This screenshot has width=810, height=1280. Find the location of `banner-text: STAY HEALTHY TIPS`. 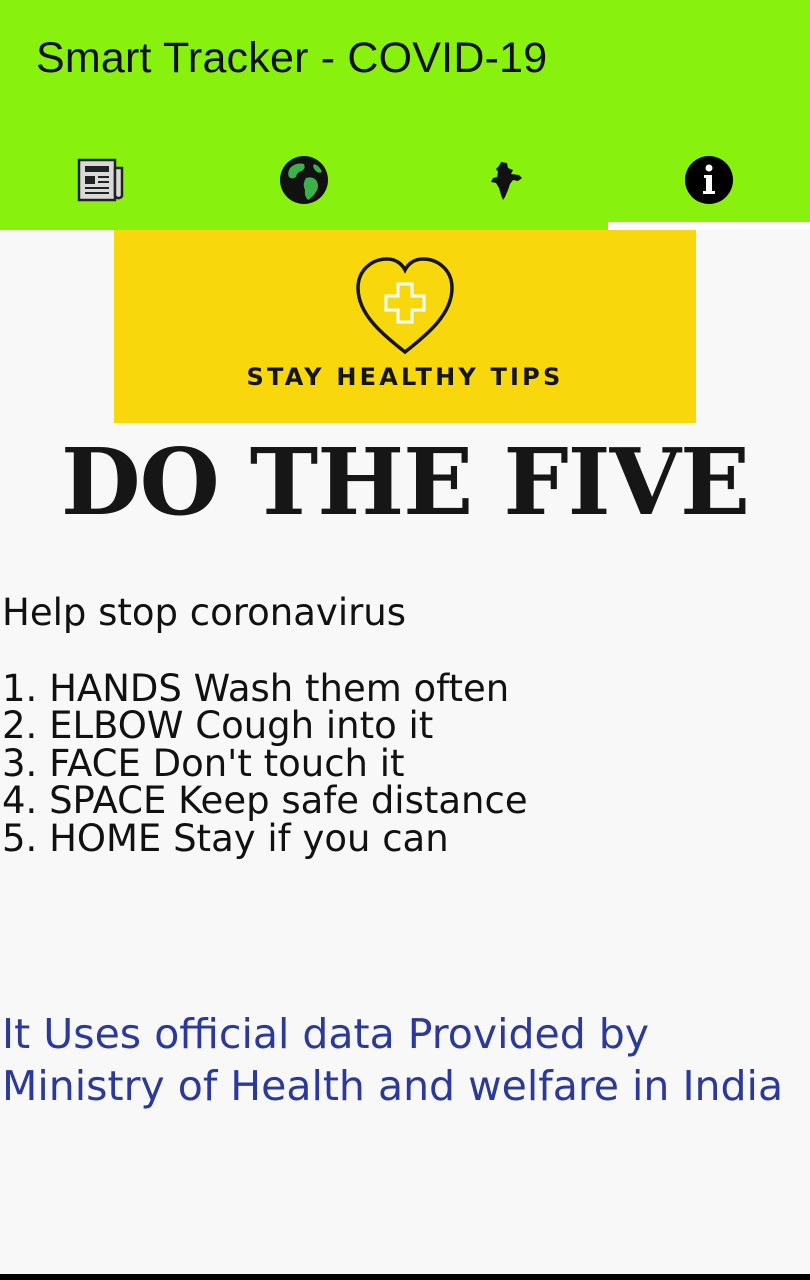

banner-text: STAY HEALTHY TIPS is located at coordinates (405, 377).